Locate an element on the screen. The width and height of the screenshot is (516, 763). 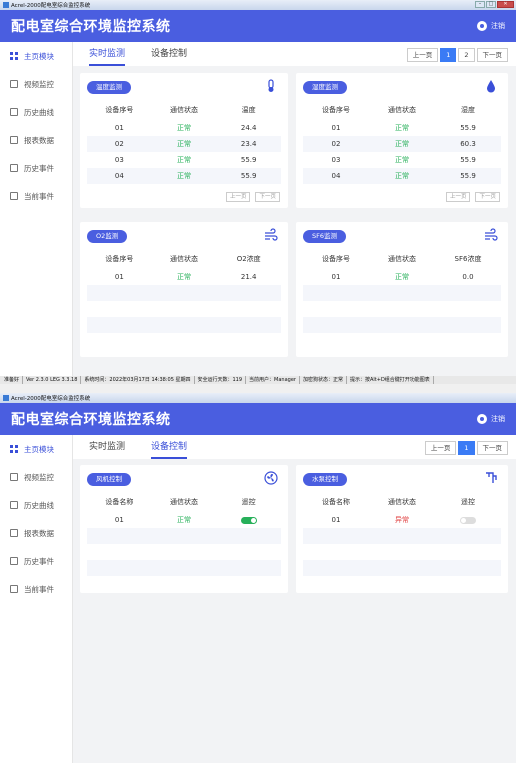
nav-label: 报表数据 is located at coordinates (39, 533).